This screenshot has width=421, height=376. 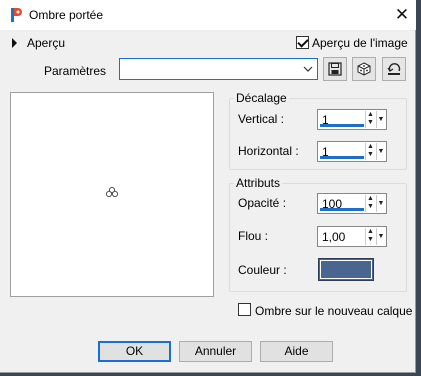 I want to click on new-layer-checkbox, so click(x=244, y=309).